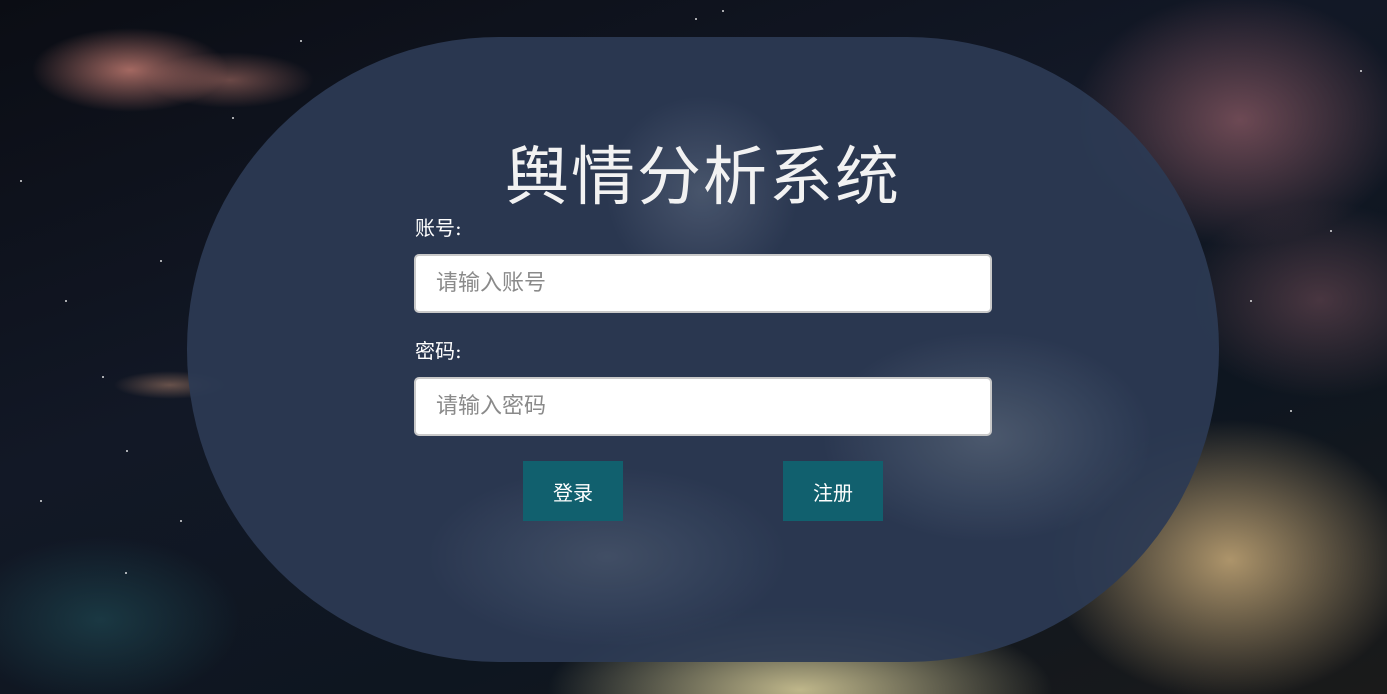  What do you see at coordinates (833, 491) in the screenshot?
I see `register-button: 注册` at bounding box center [833, 491].